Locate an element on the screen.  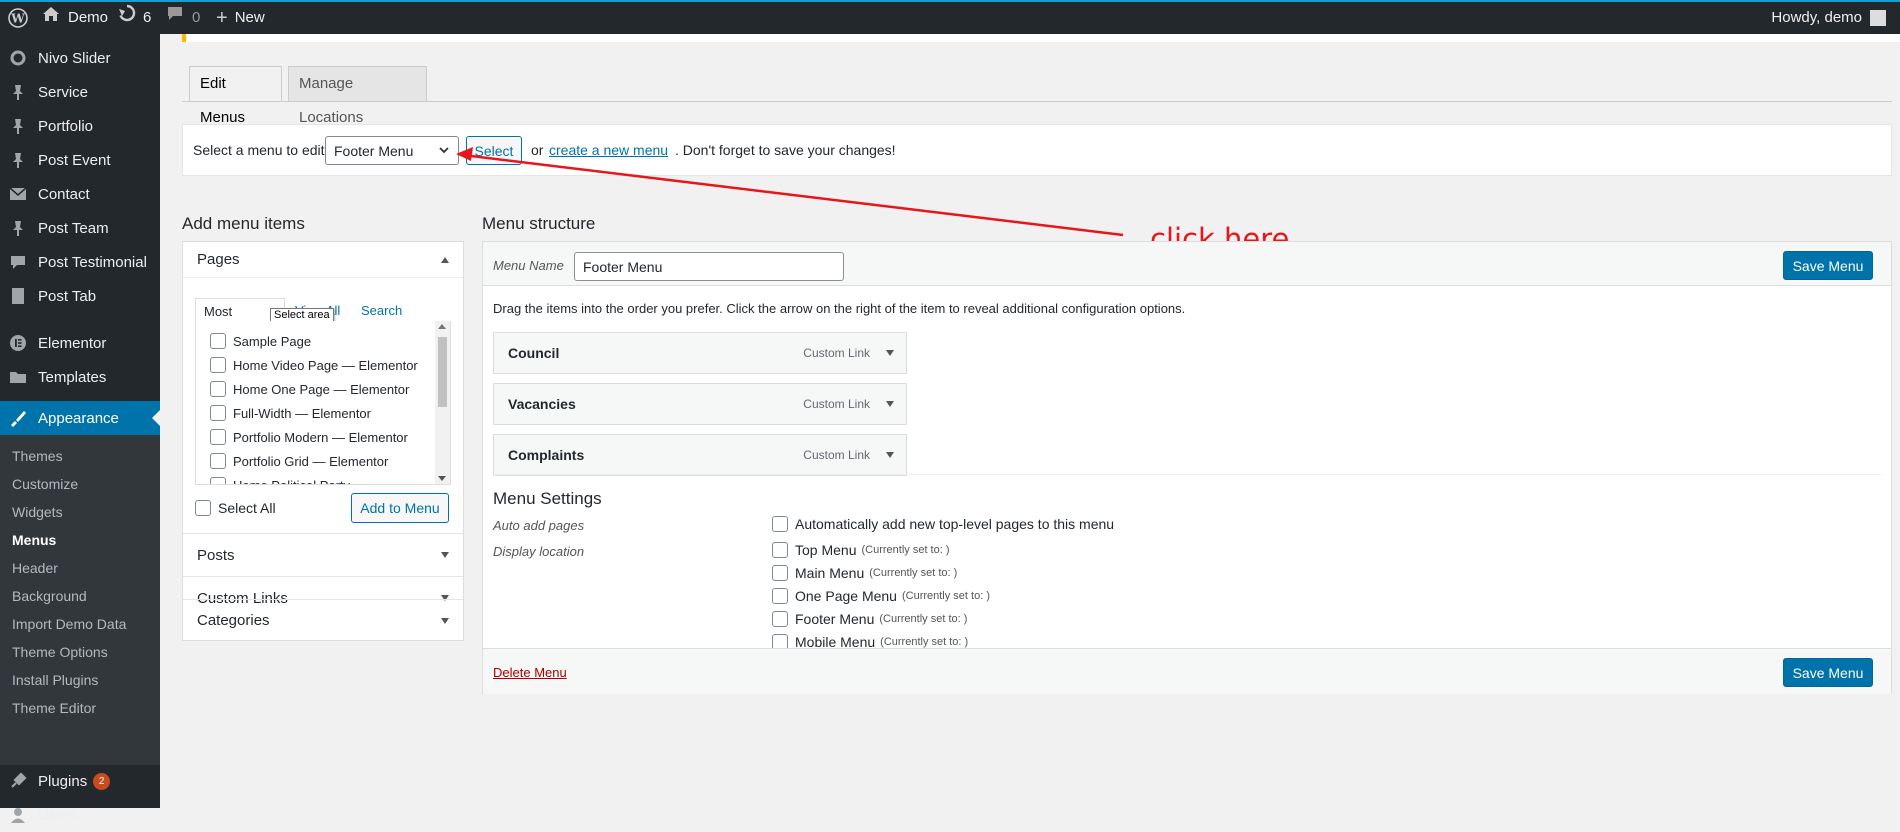
sidebar-subitem-customize: Customize is located at coordinates (45, 484).